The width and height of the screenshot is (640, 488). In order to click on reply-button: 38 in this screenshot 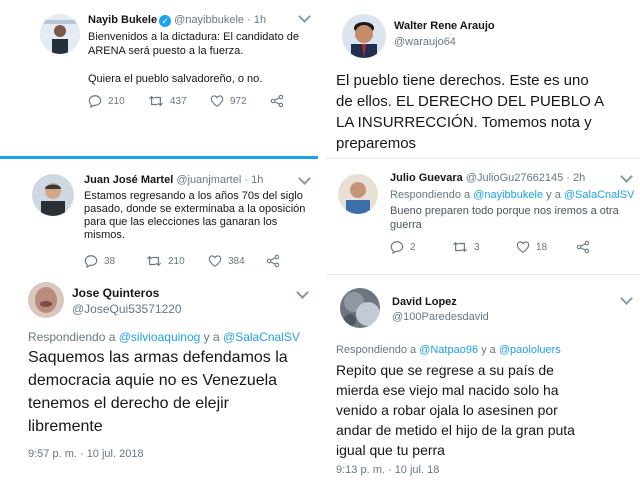, I will do `click(99, 261)`.